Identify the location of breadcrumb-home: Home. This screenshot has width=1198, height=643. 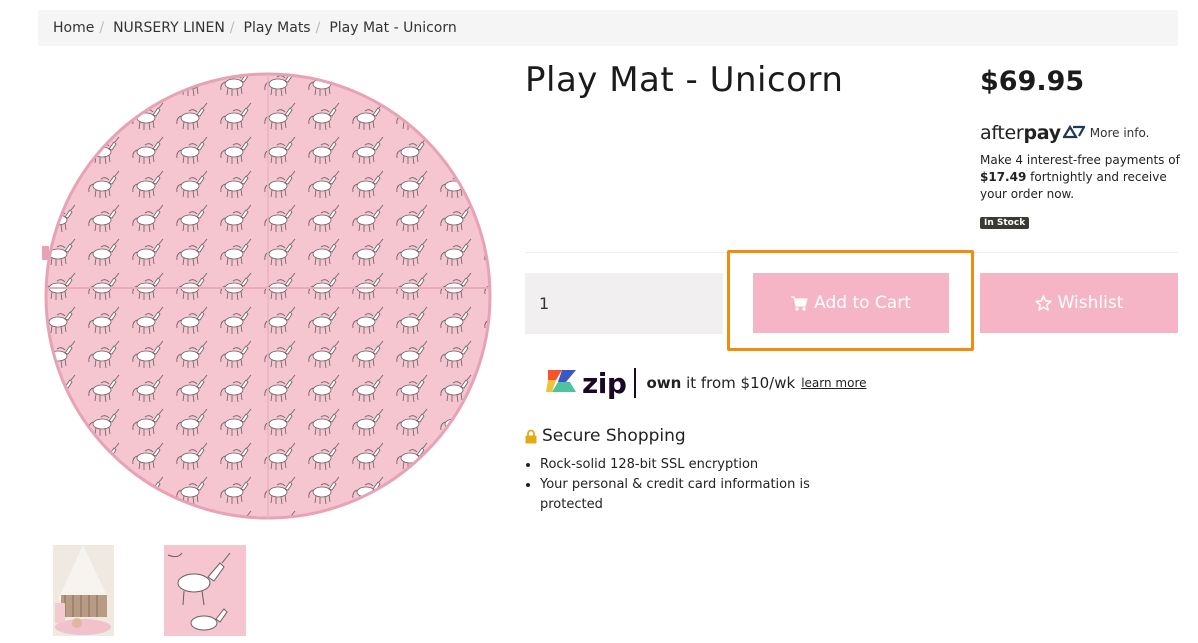
(73, 28).